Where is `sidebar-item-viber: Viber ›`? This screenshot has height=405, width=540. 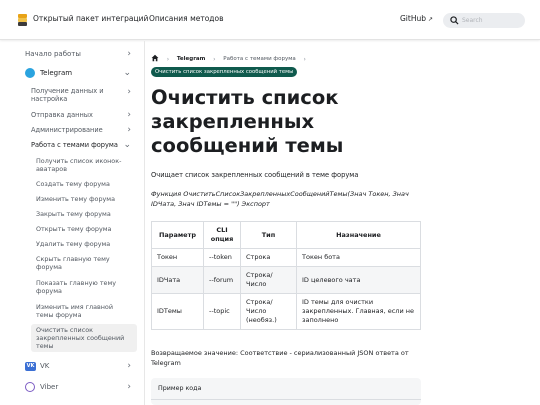
sidebar-item-viber: Viber › is located at coordinates (88, 387).